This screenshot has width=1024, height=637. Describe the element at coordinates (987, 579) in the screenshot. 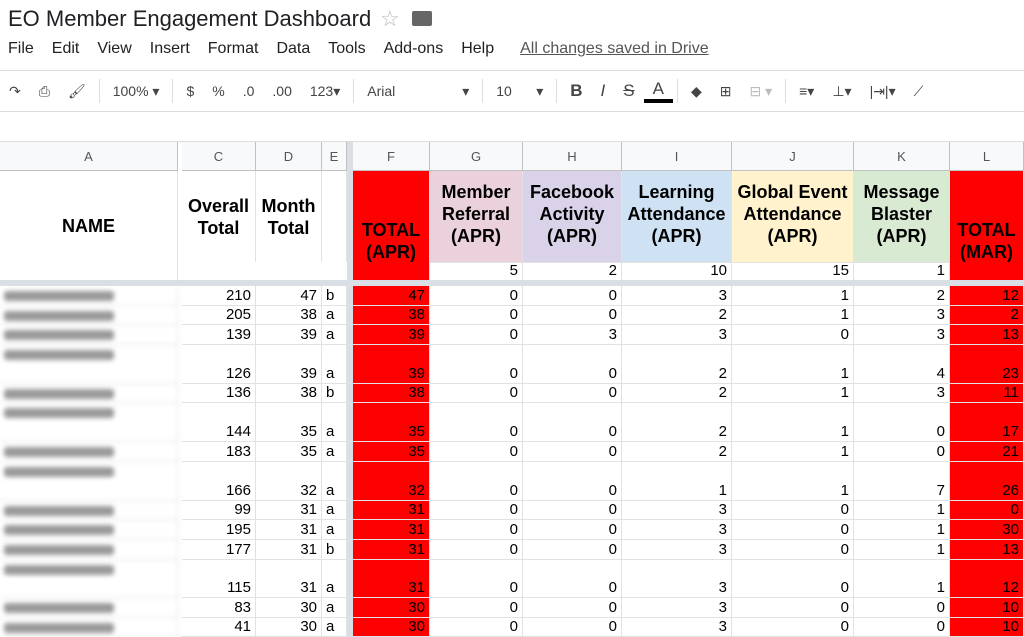

I see `cell-L: 12` at that location.